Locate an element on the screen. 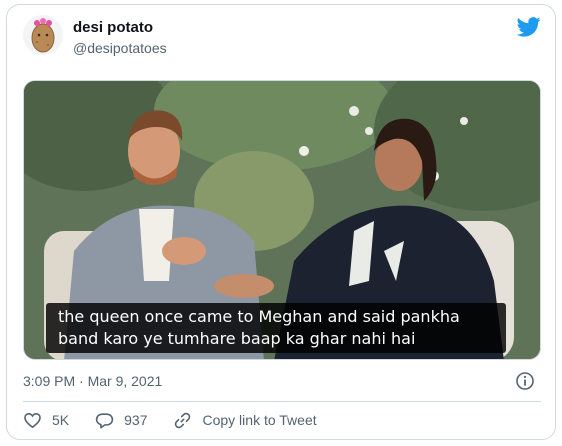  potato-avatar-icon is located at coordinates (43, 35).